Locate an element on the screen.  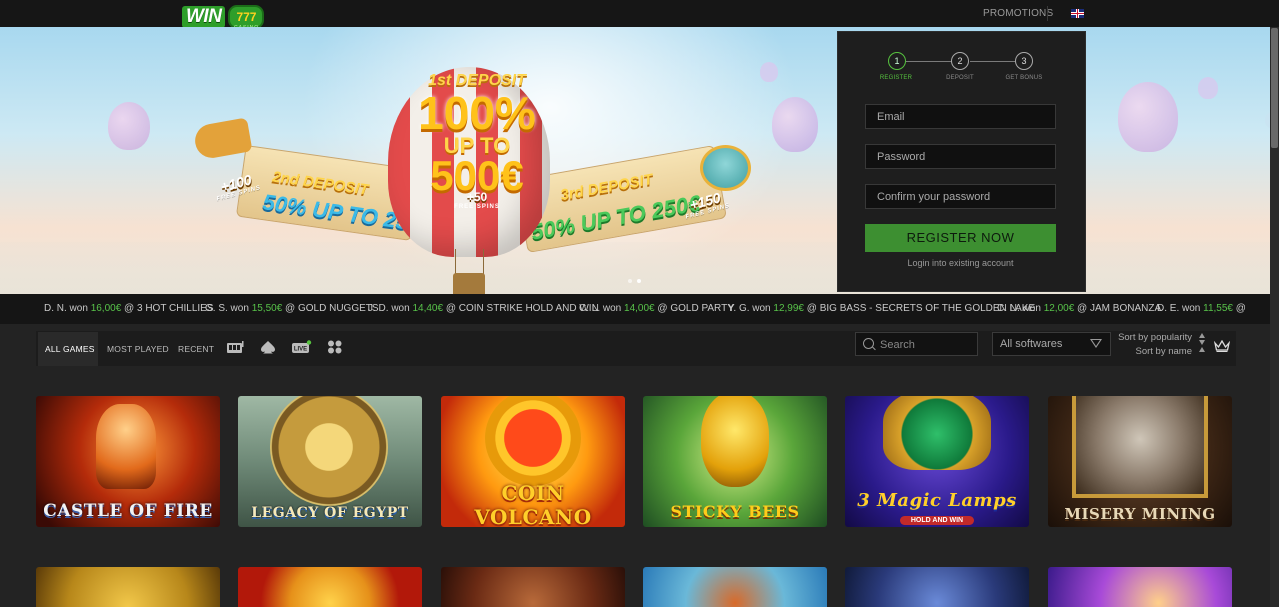
svg-text: LIVE is located at coordinates (300, 350).